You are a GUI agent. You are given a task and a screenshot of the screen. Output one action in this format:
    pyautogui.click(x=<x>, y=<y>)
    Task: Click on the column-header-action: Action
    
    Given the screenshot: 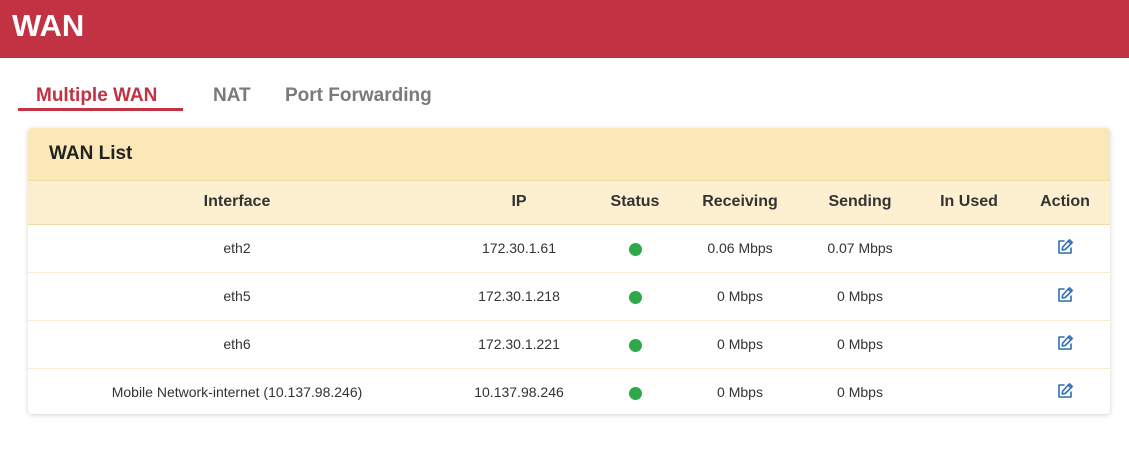 What is the action you would take?
    pyautogui.click(x=1065, y=203)
    